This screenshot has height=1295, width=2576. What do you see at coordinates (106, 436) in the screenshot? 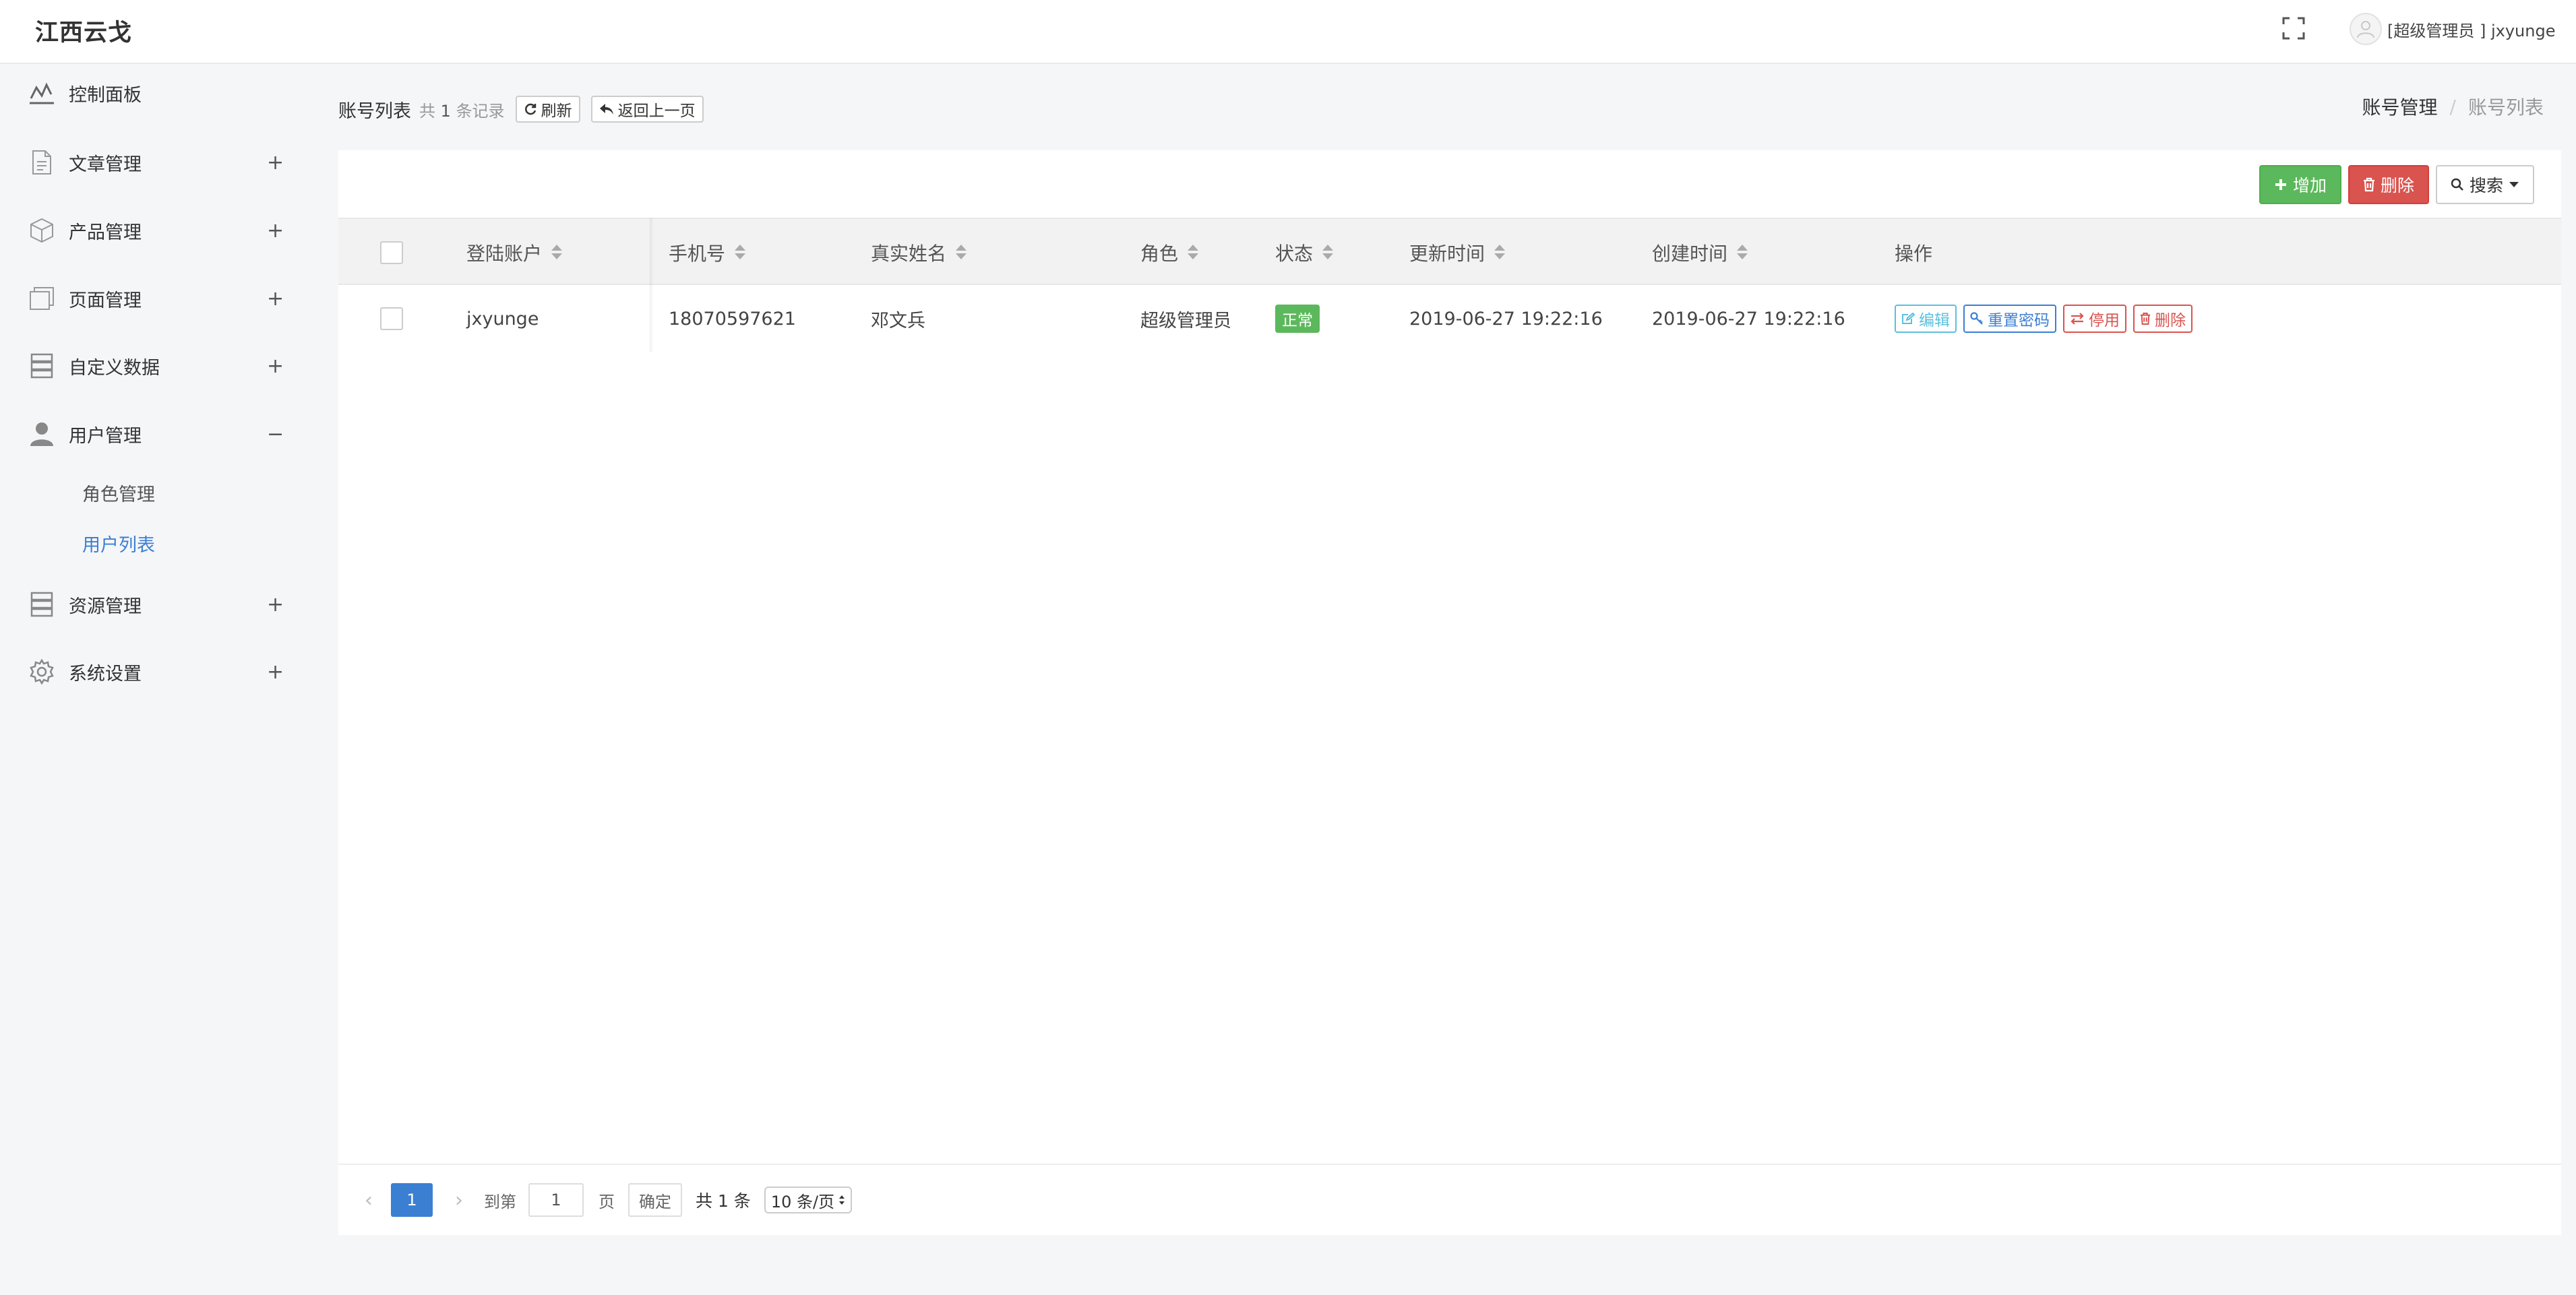
I see `sidebar-item-label: 用户管理` at bounding box center [106, 436].